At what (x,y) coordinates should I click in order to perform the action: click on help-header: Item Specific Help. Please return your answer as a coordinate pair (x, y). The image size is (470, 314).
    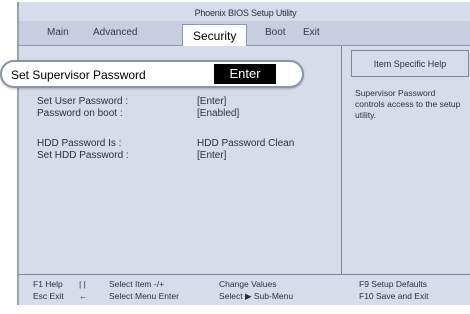
    Looking at the image, I should click on (410, 63).